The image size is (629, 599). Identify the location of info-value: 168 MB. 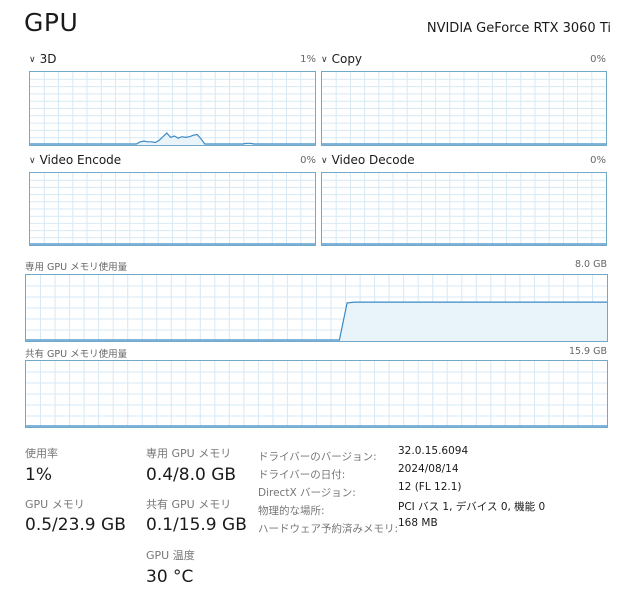
(418, 523).